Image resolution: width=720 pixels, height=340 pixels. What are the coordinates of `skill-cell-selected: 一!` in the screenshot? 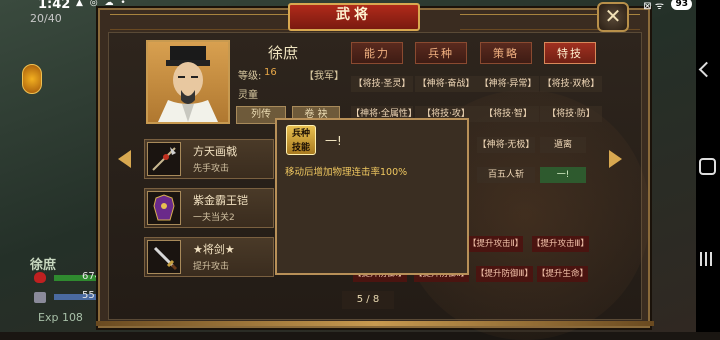 It's located at (563, 175).